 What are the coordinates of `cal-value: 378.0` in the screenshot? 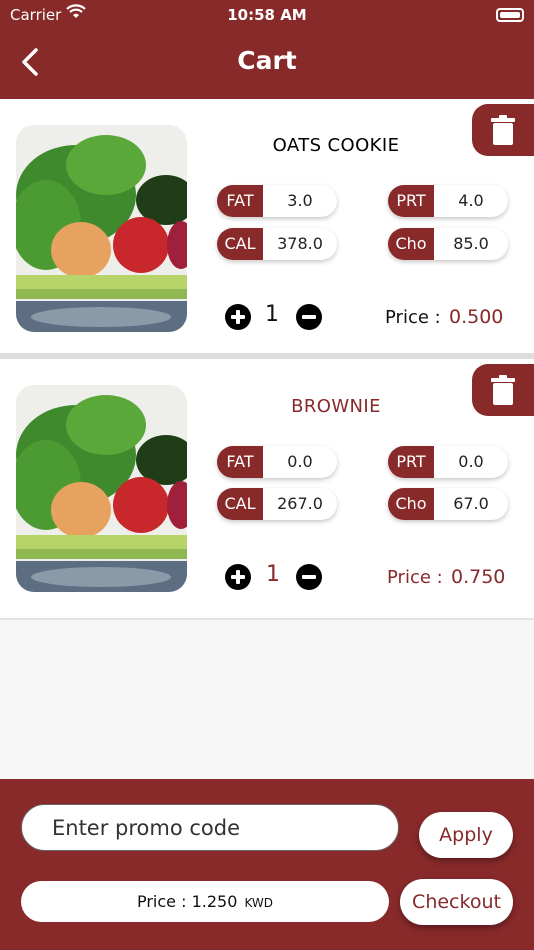 It's located at (300, 243).